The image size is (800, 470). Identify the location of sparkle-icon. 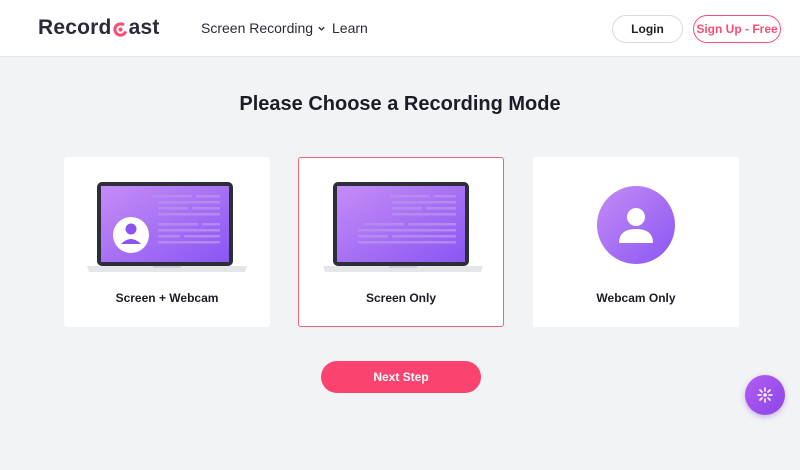
(765, 395).